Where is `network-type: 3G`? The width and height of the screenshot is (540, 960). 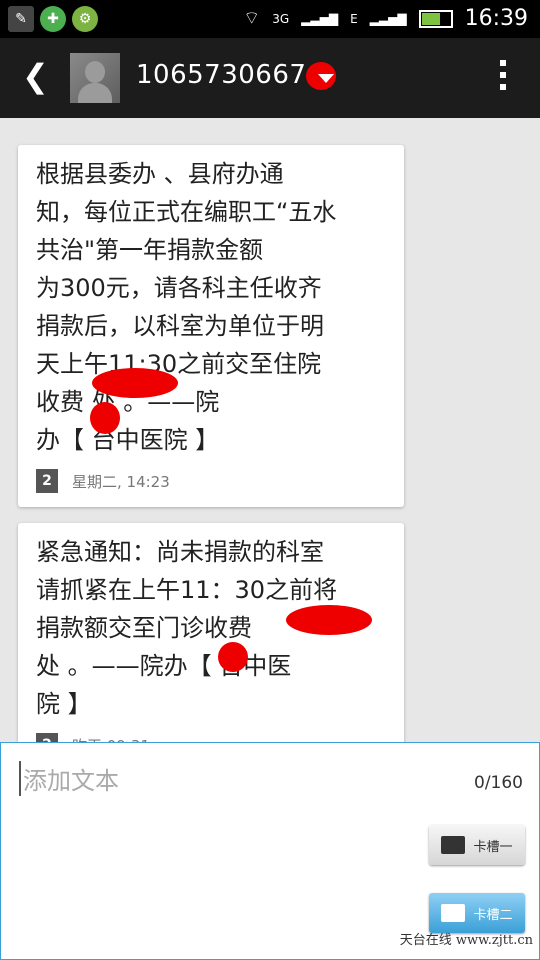 network-type: 3G is located at coordinates (281, 18).